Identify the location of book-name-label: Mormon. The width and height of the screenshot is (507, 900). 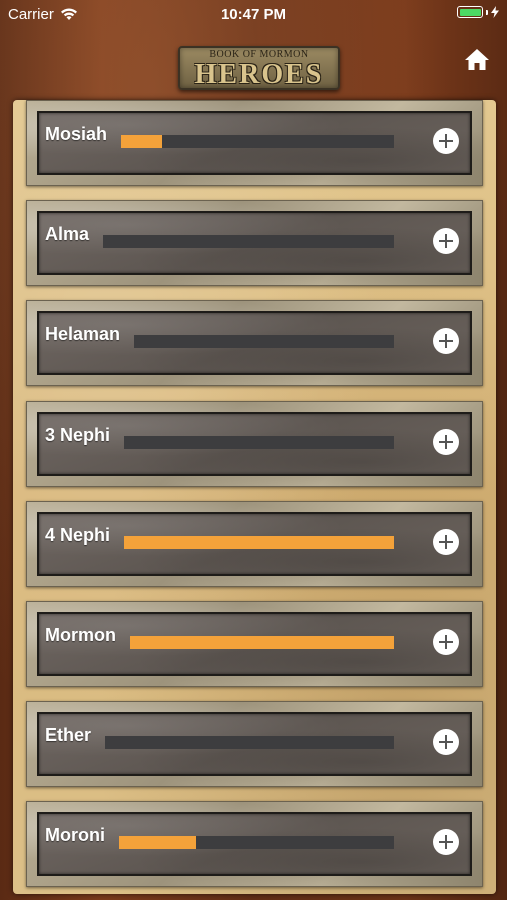
(80, 635).